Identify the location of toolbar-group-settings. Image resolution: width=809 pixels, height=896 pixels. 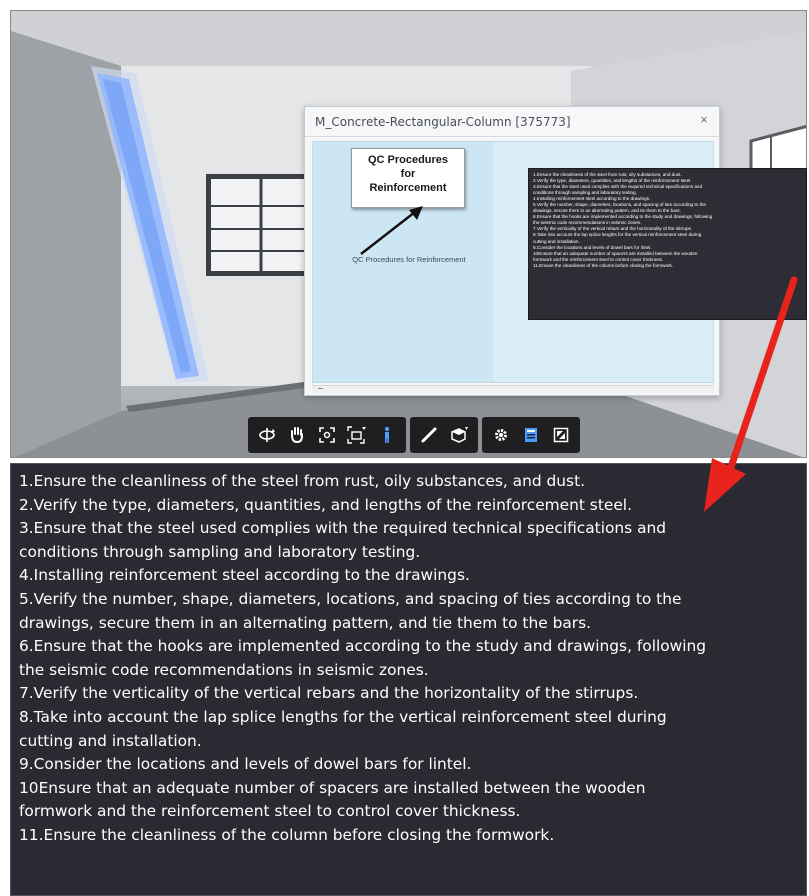
(531, 435).